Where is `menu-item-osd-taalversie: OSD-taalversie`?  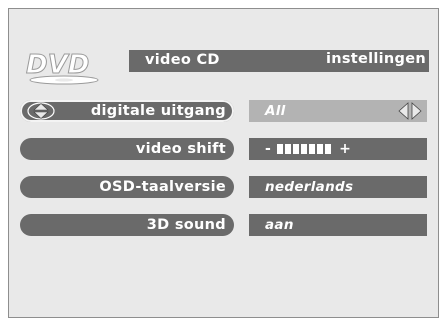 menu-item-osd-taalversie: OSD-taalversie is located at coordinates (127, 187).